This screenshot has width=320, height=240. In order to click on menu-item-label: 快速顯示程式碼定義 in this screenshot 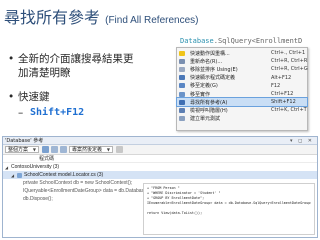, I will do `click(213, 78)`.